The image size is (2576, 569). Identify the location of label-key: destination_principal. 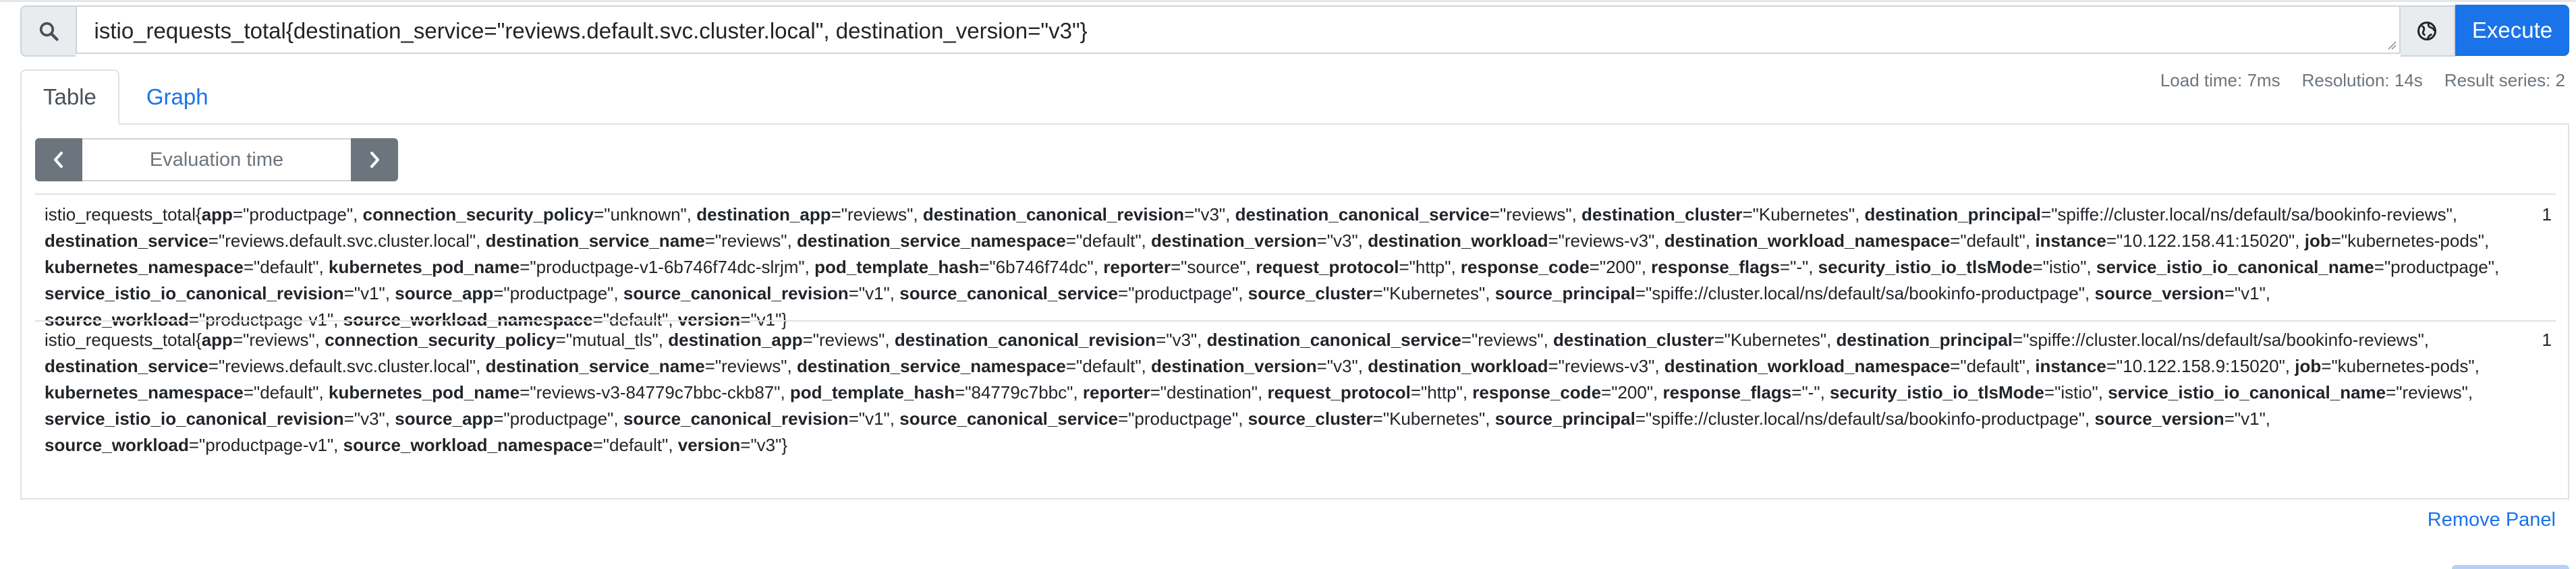
(1953, 214).